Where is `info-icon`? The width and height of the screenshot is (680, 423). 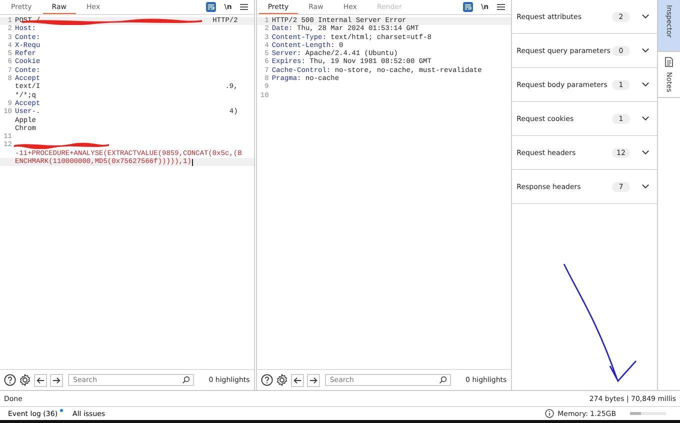
info-icon is located at coordinates (549, 413).